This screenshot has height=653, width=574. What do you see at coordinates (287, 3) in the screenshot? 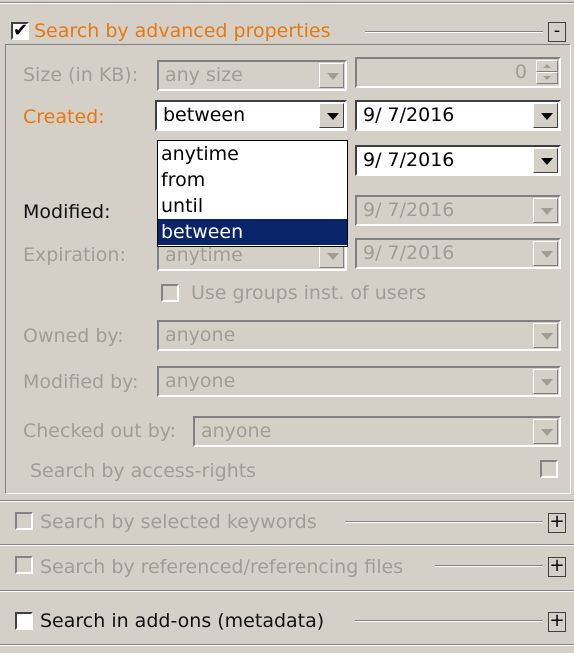
I see `top-divider` at bounding box center [287, 3].